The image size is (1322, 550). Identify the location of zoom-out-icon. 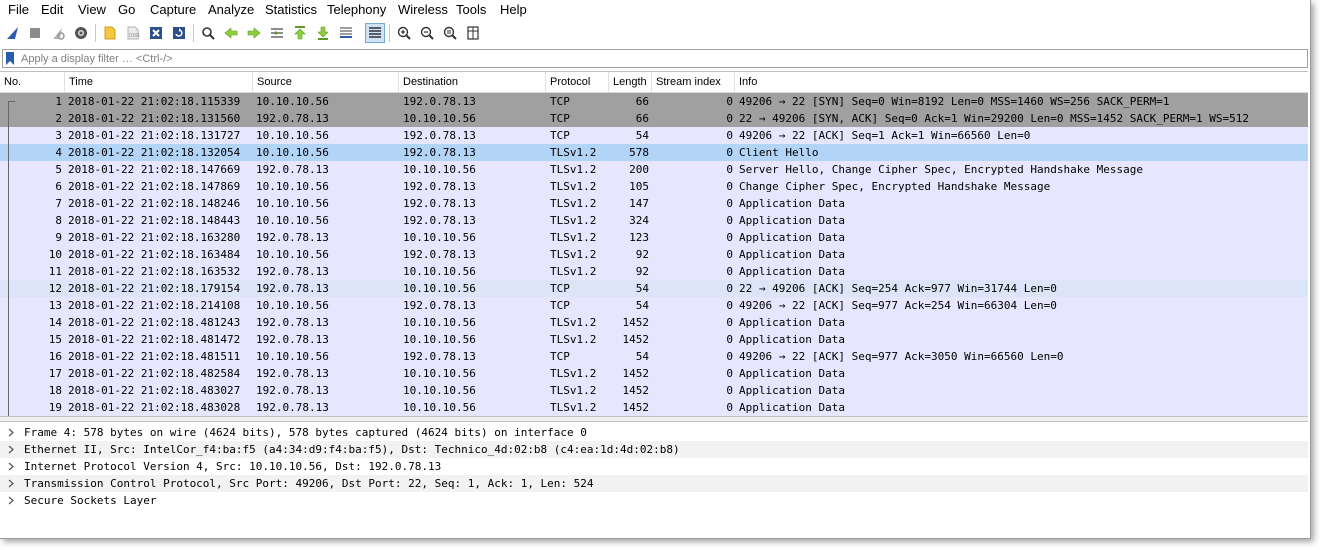
(427, 33).